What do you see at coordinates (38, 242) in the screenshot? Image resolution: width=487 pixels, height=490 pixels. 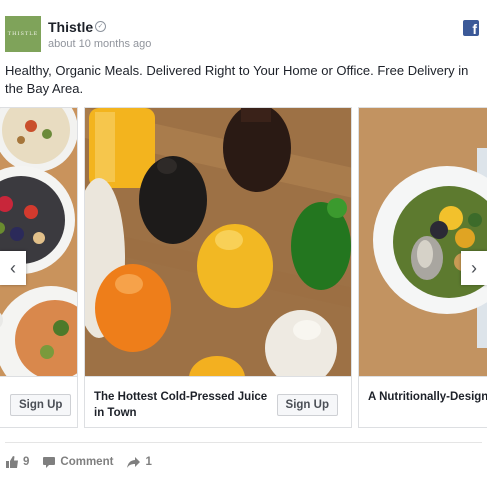 I see `salad-bowls-photo` at bounding box center [38, 242].